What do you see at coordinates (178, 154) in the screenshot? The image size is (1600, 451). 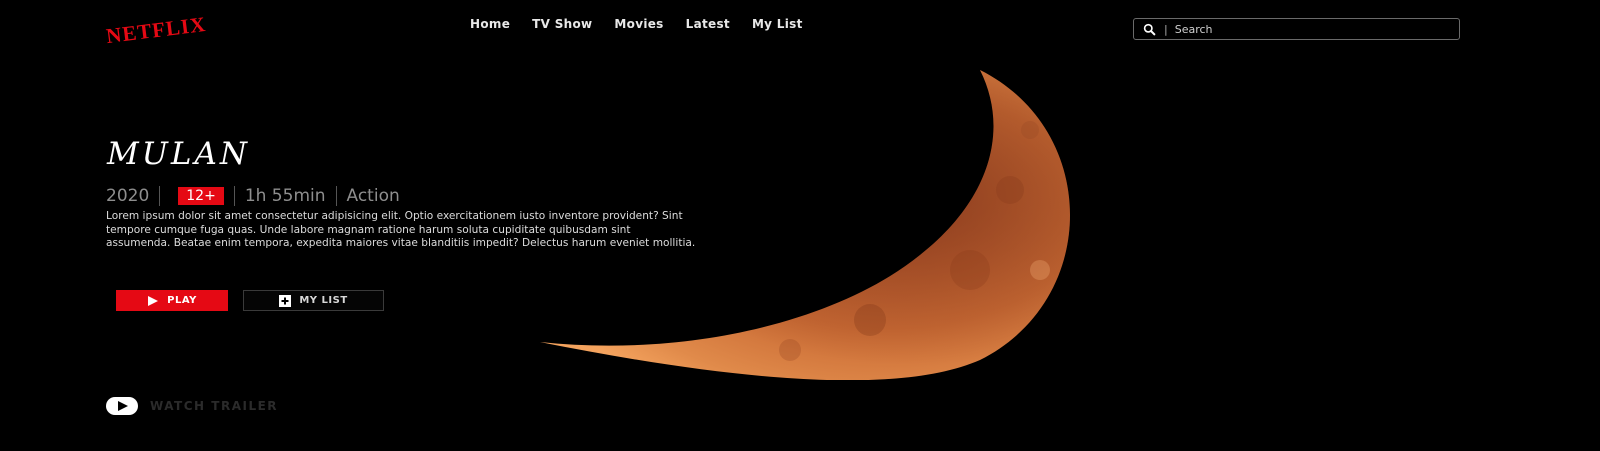 I see `movie-title: MULAN` at bounding box center [178, 154].